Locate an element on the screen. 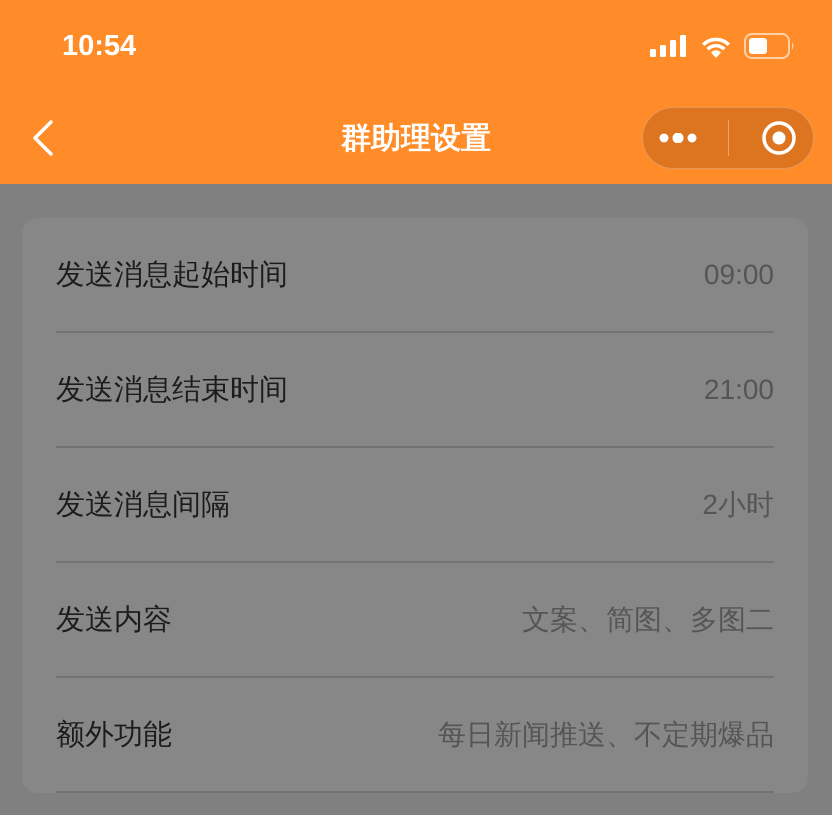 The height and width of the screenshot is (815, 832). status-time: 10:54 is located at coordinates (99, 46).